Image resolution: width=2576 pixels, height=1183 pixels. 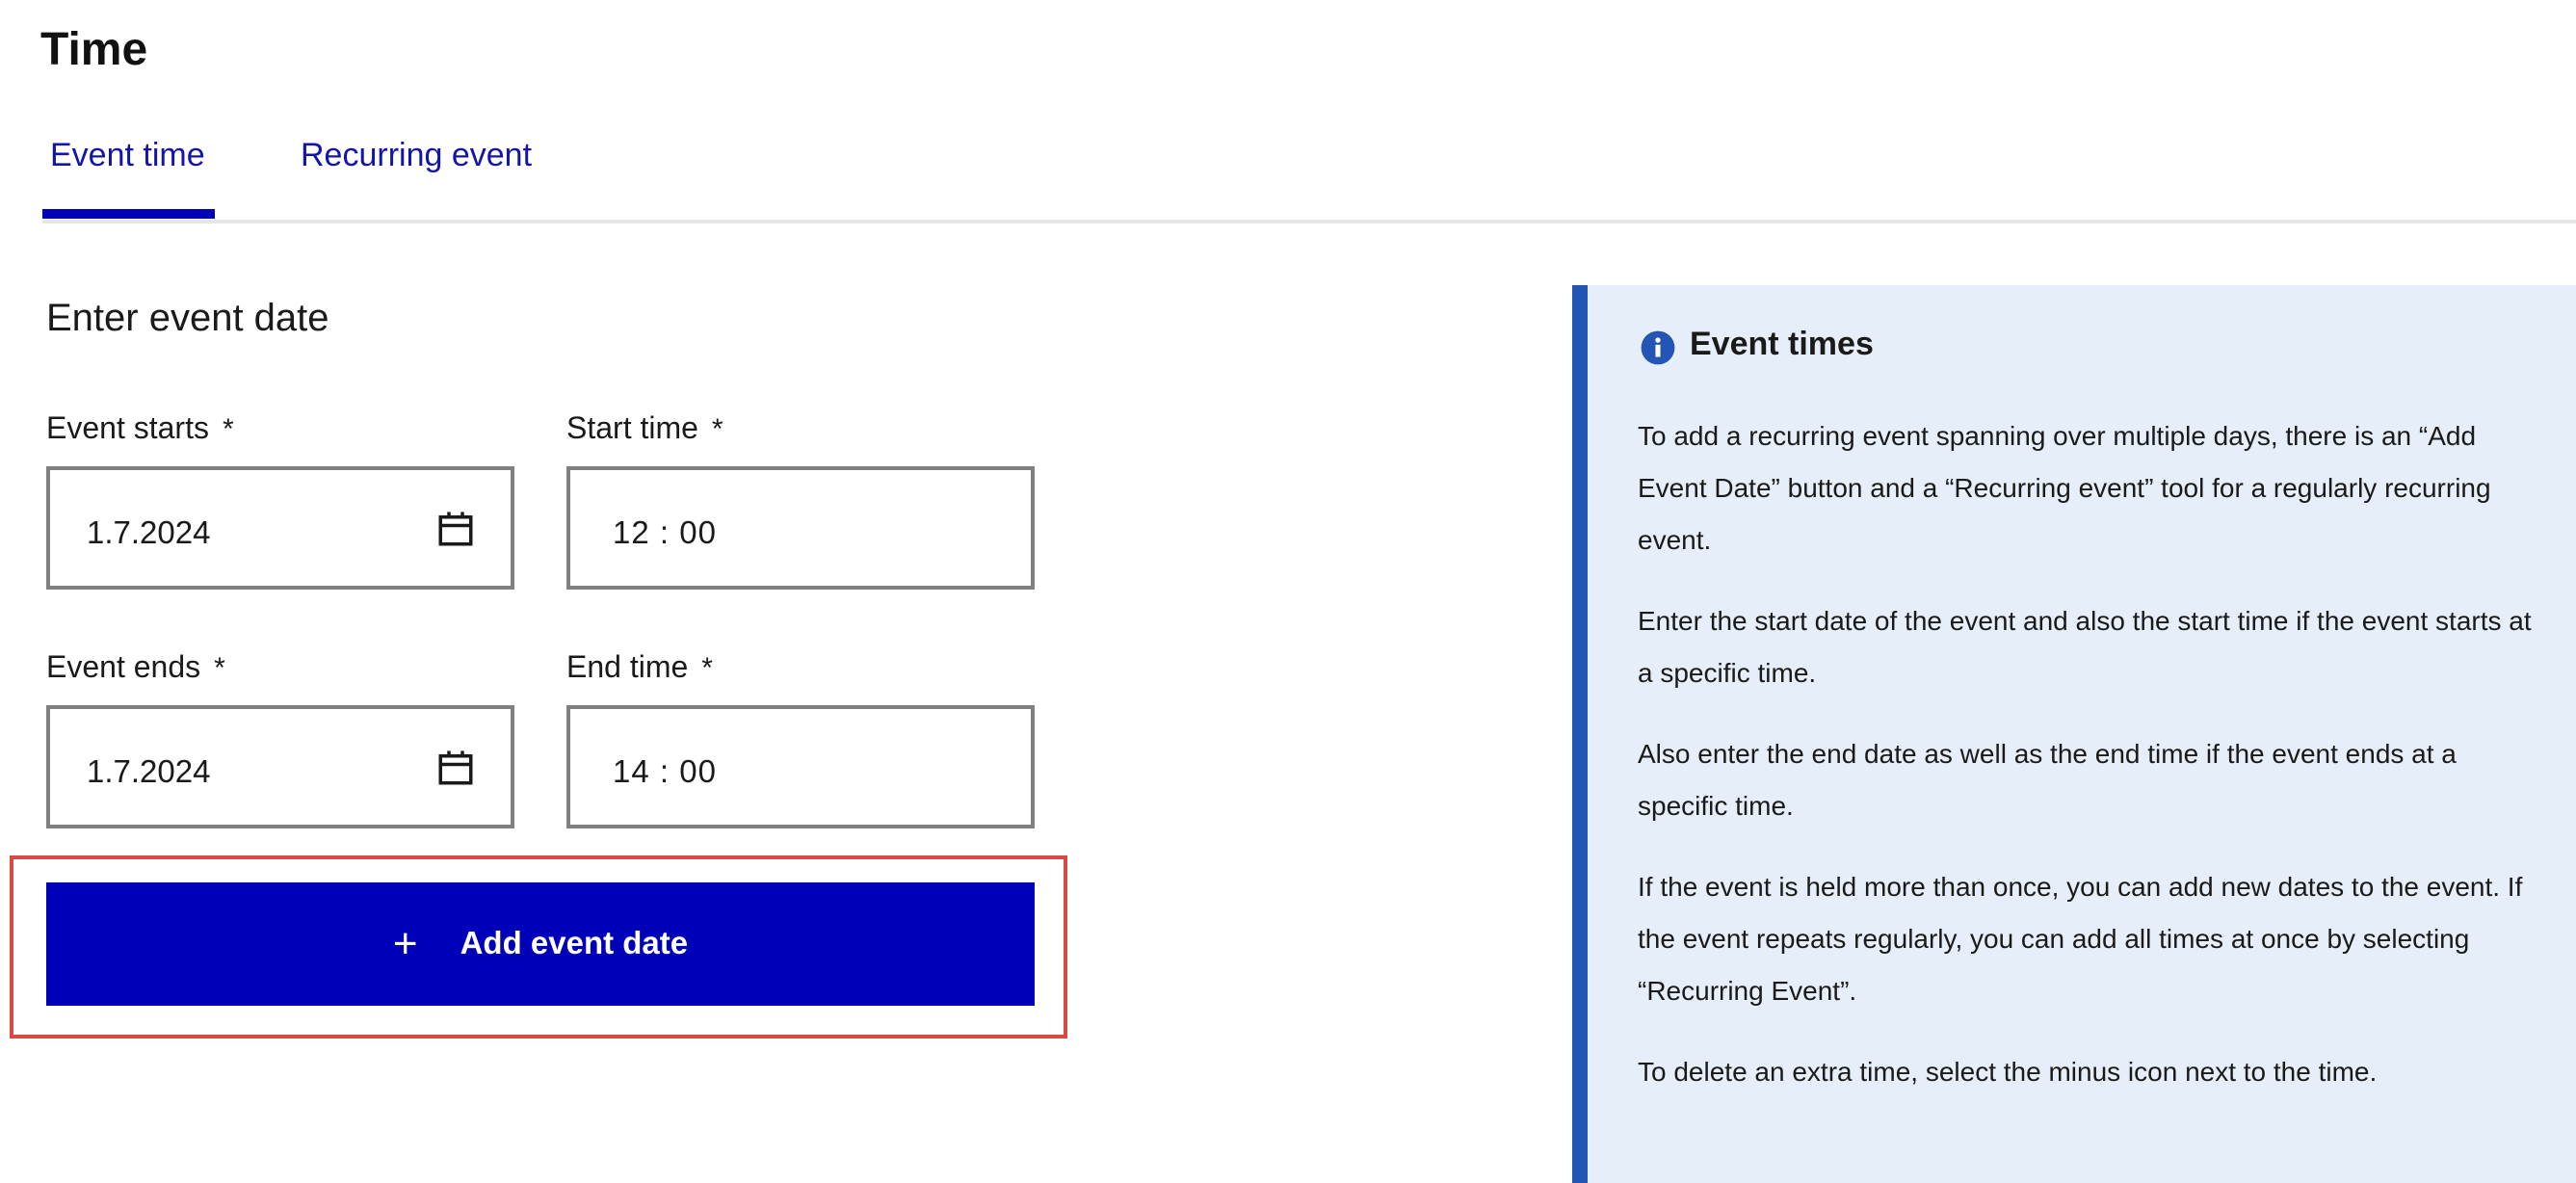 I want to click on end-time-label-text: End time, so click(x=628, y=666).